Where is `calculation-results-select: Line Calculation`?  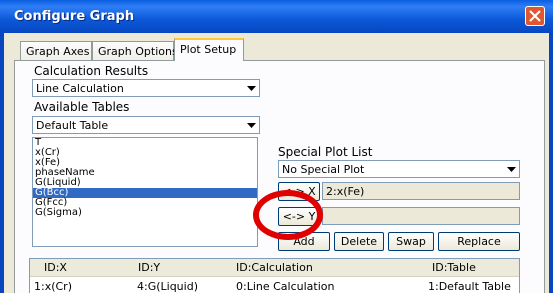
calculation-results-select: Line Calculation is located at coordinates (146, 88).